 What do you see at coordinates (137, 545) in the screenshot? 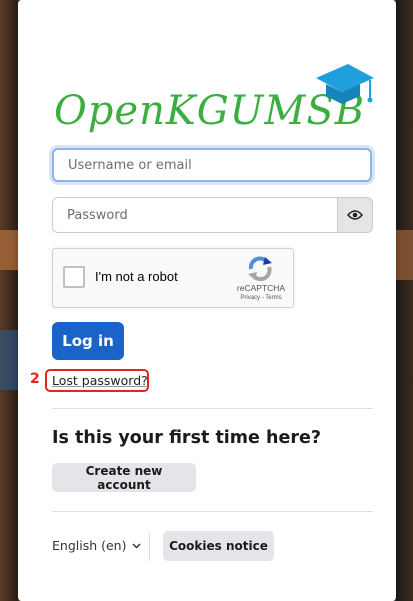
I see `chevron-down-icon` at bounding box center [137, 545].